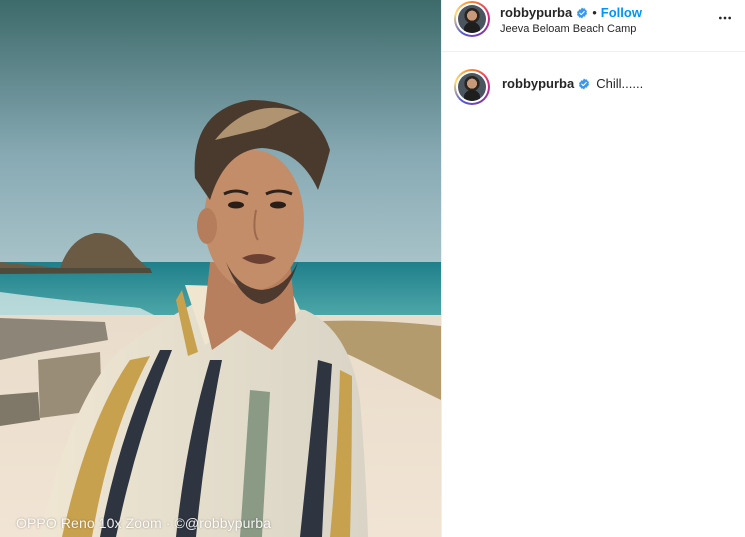 The width and height of the screenshot is (745, 537). I want to click on photo-watermark: OPPO Reno 10x Zoom · ©@robbypurba, so click(144, 523).